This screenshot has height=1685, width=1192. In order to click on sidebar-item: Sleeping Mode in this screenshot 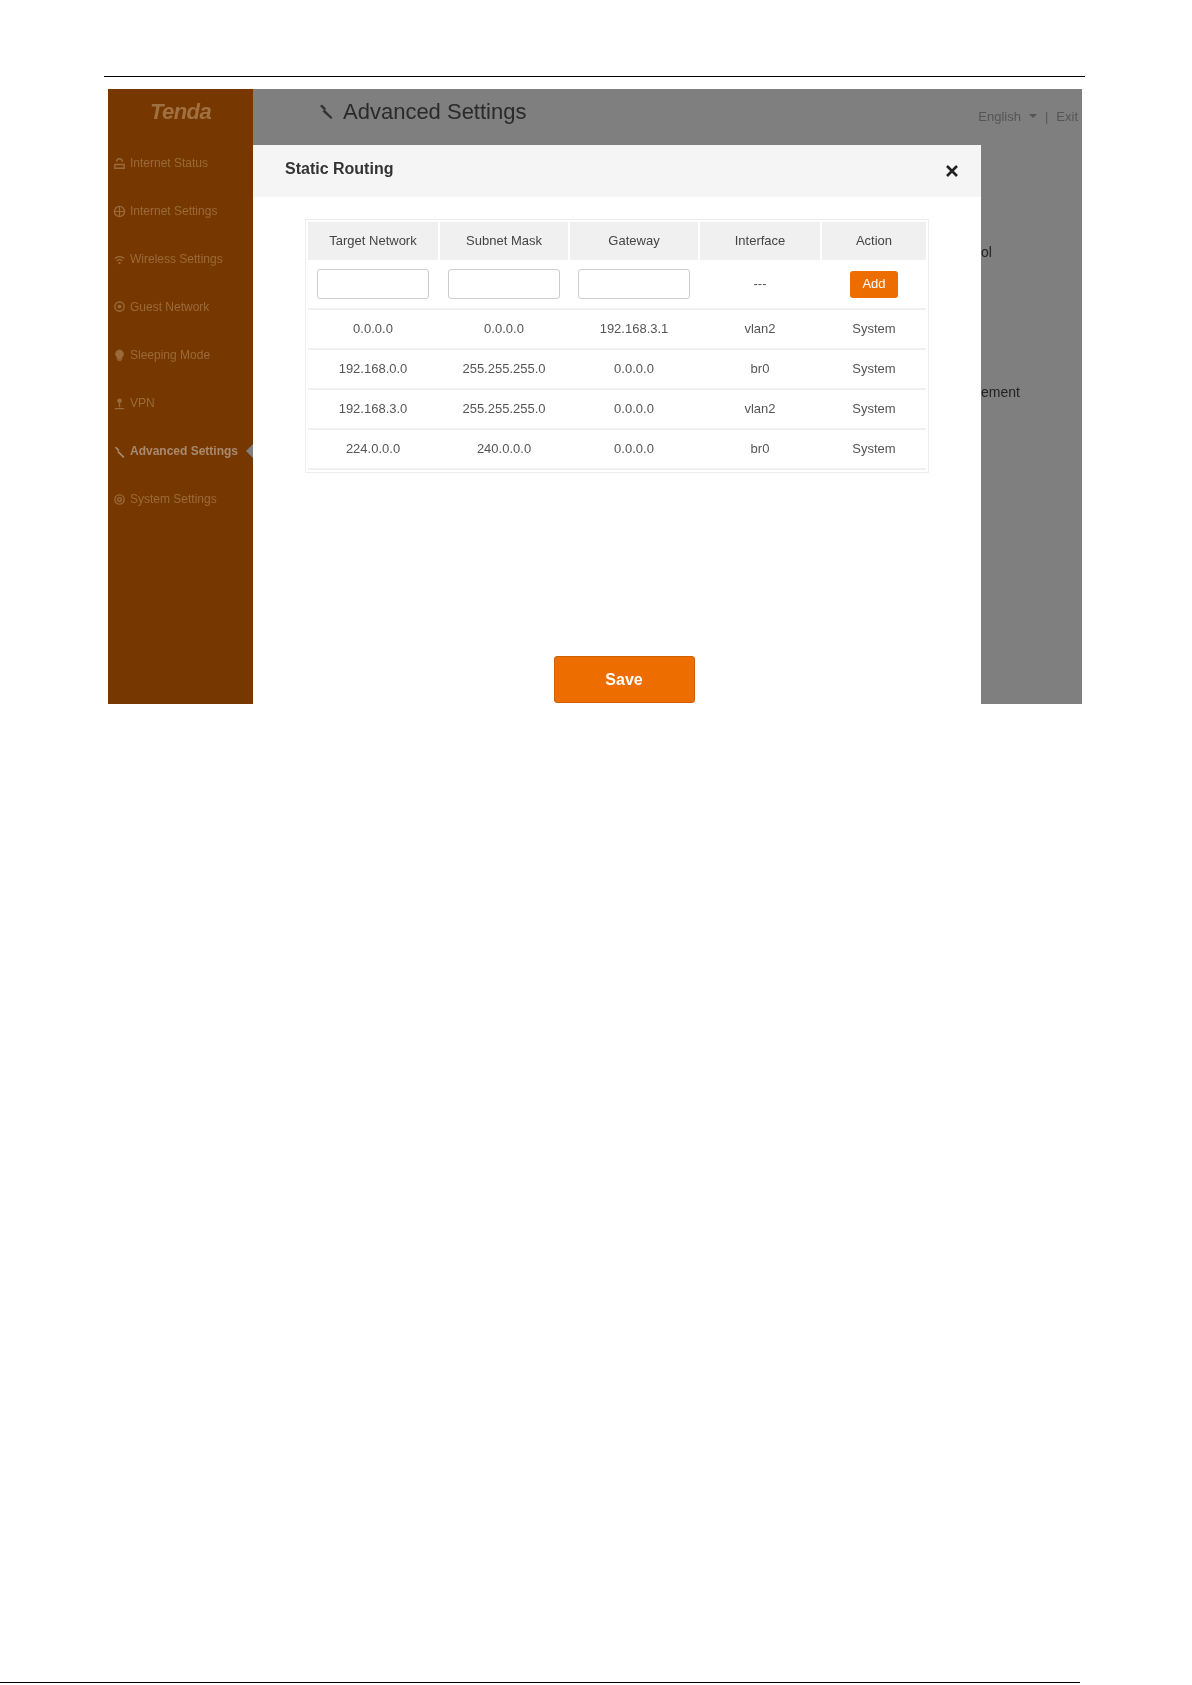, I will do `click(180, 355)`.